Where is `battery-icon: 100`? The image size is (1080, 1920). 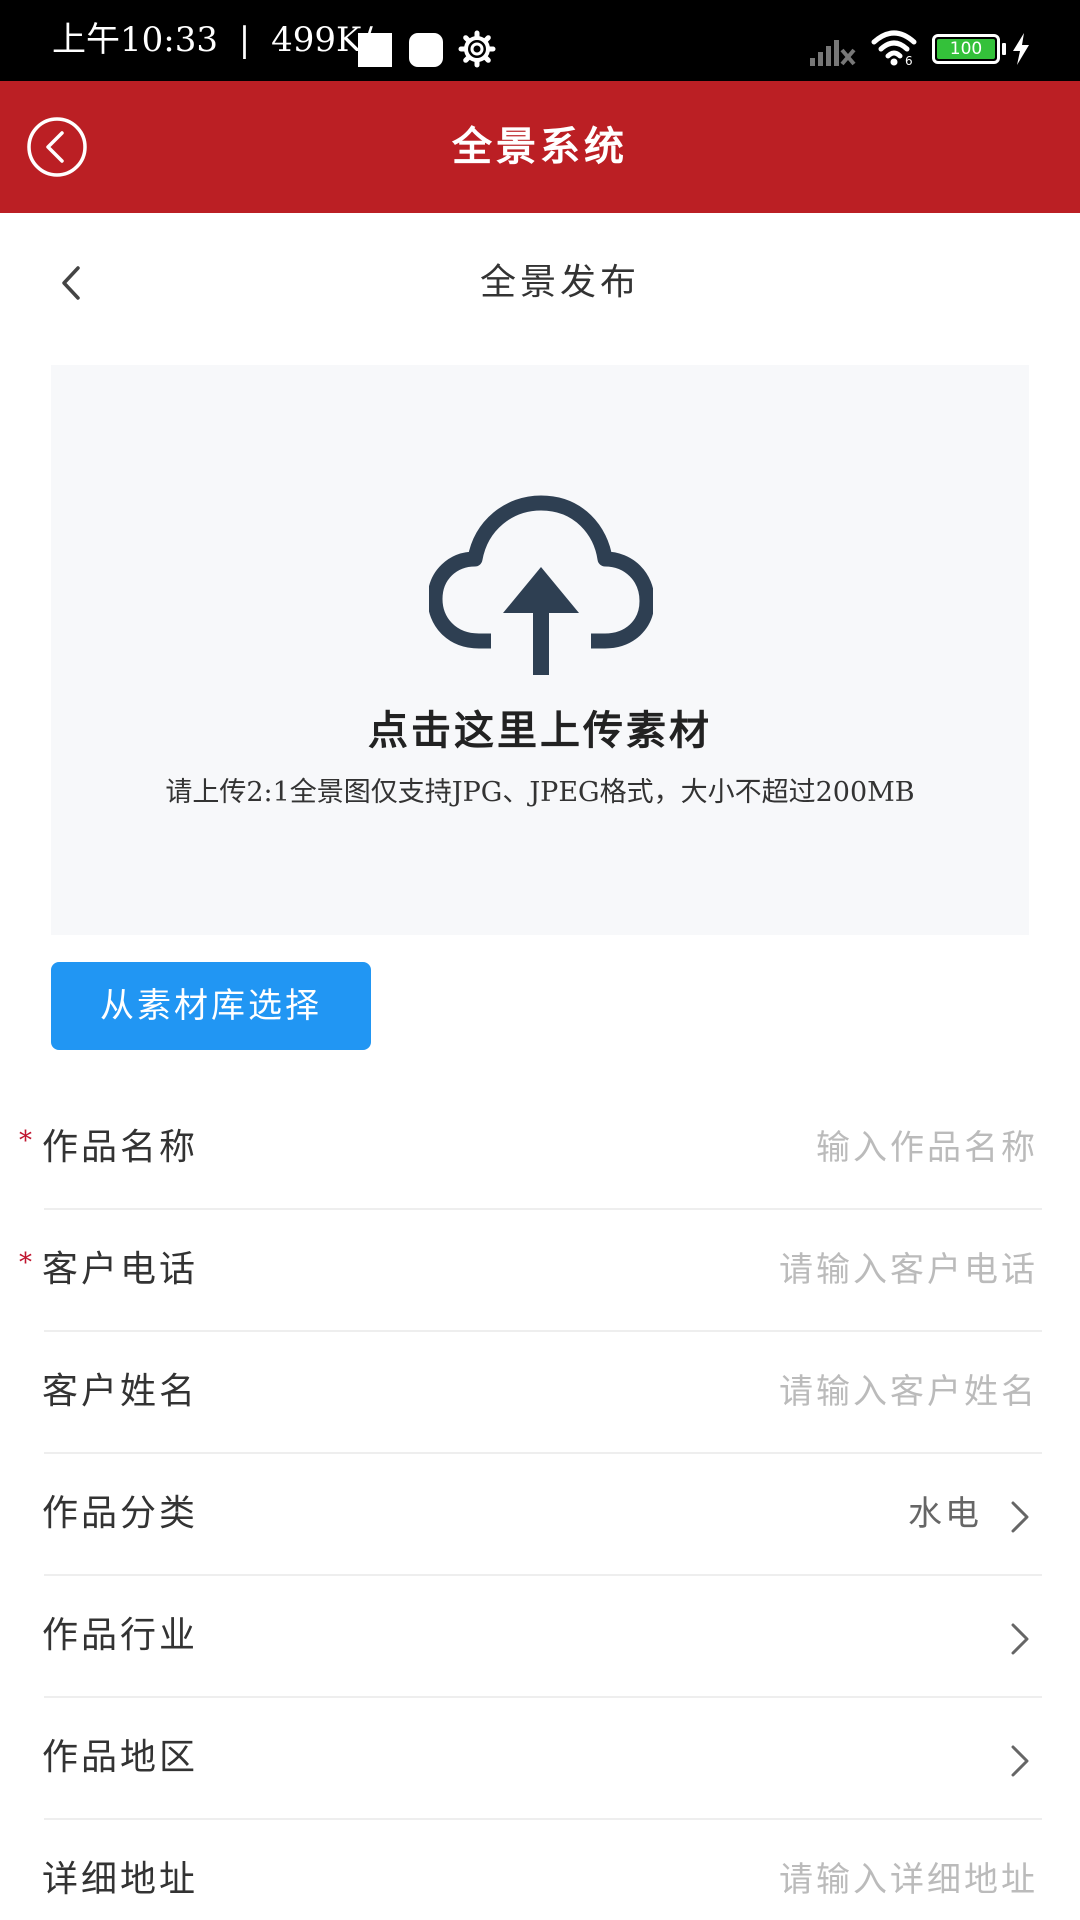
battery-icon: 100 is located at coordinates (966, 49).